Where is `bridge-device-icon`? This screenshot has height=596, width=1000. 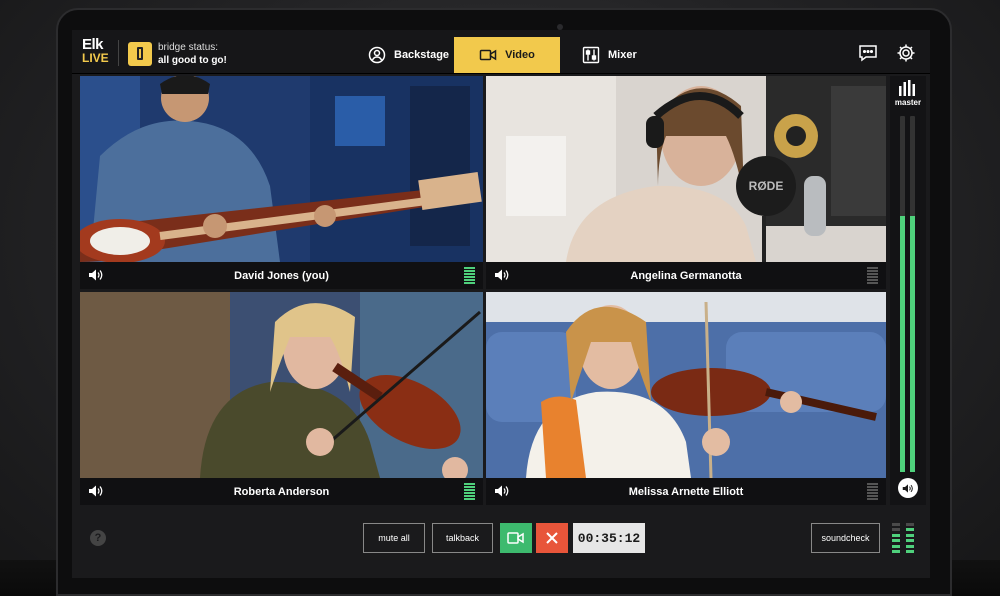 bridge-device-icon is located at coordinates (140, 54).